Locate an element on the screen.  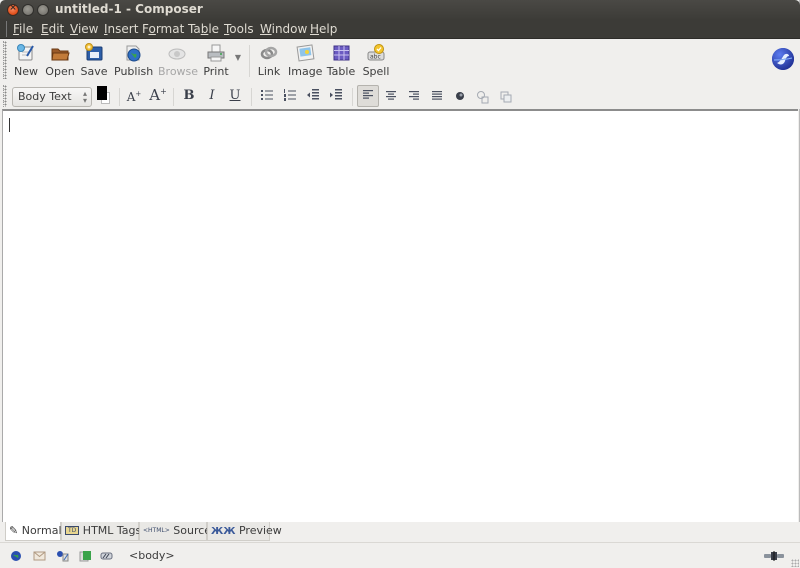
tab-source: <HTML> Source is located at coordinates (175, 531).